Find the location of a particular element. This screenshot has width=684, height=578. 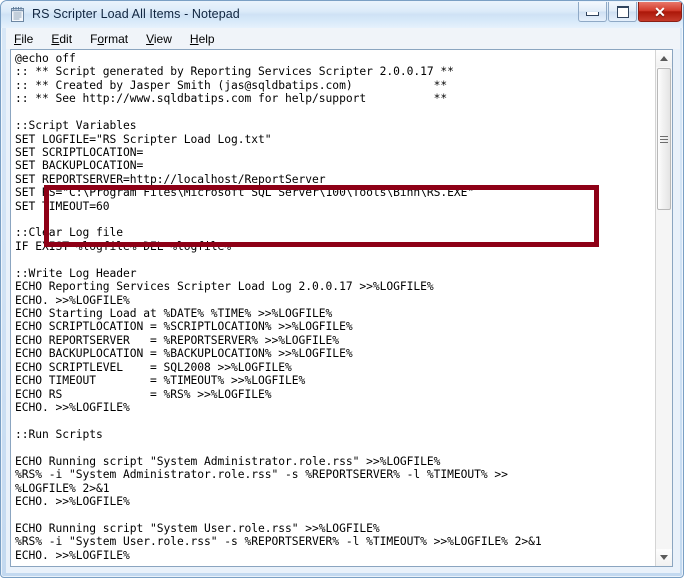

menu-item-edit: Edit is located at coordinates (61, 39).